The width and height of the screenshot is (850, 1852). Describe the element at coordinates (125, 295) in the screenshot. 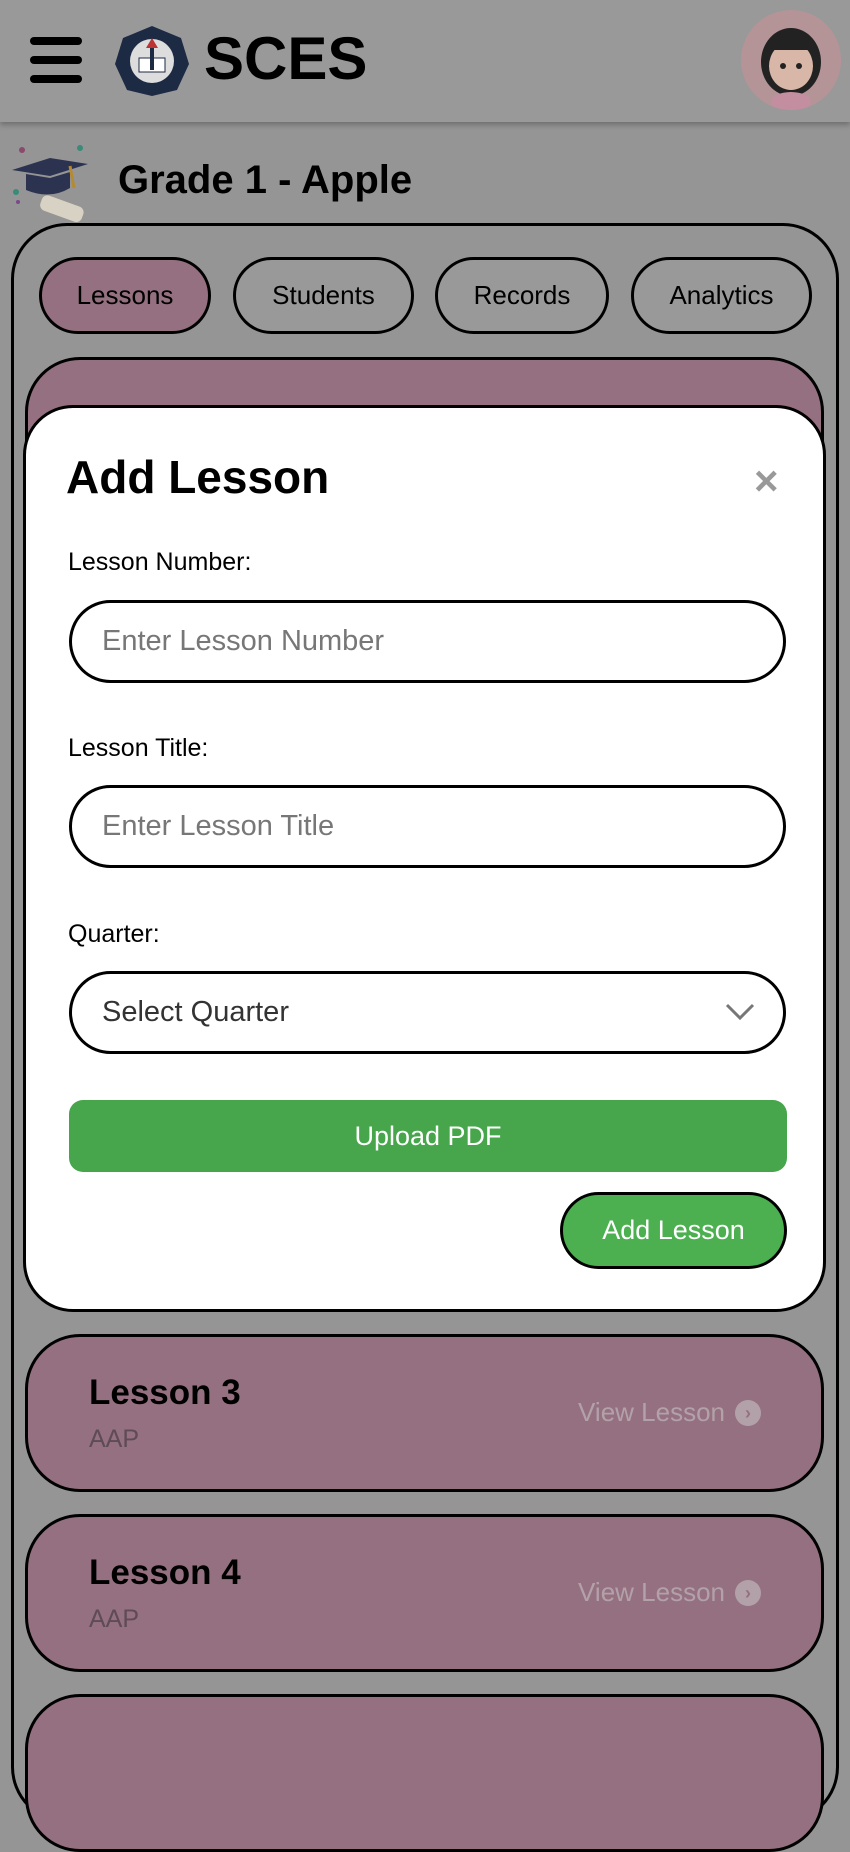

I see `tab-lessons: Lessons` at that location.